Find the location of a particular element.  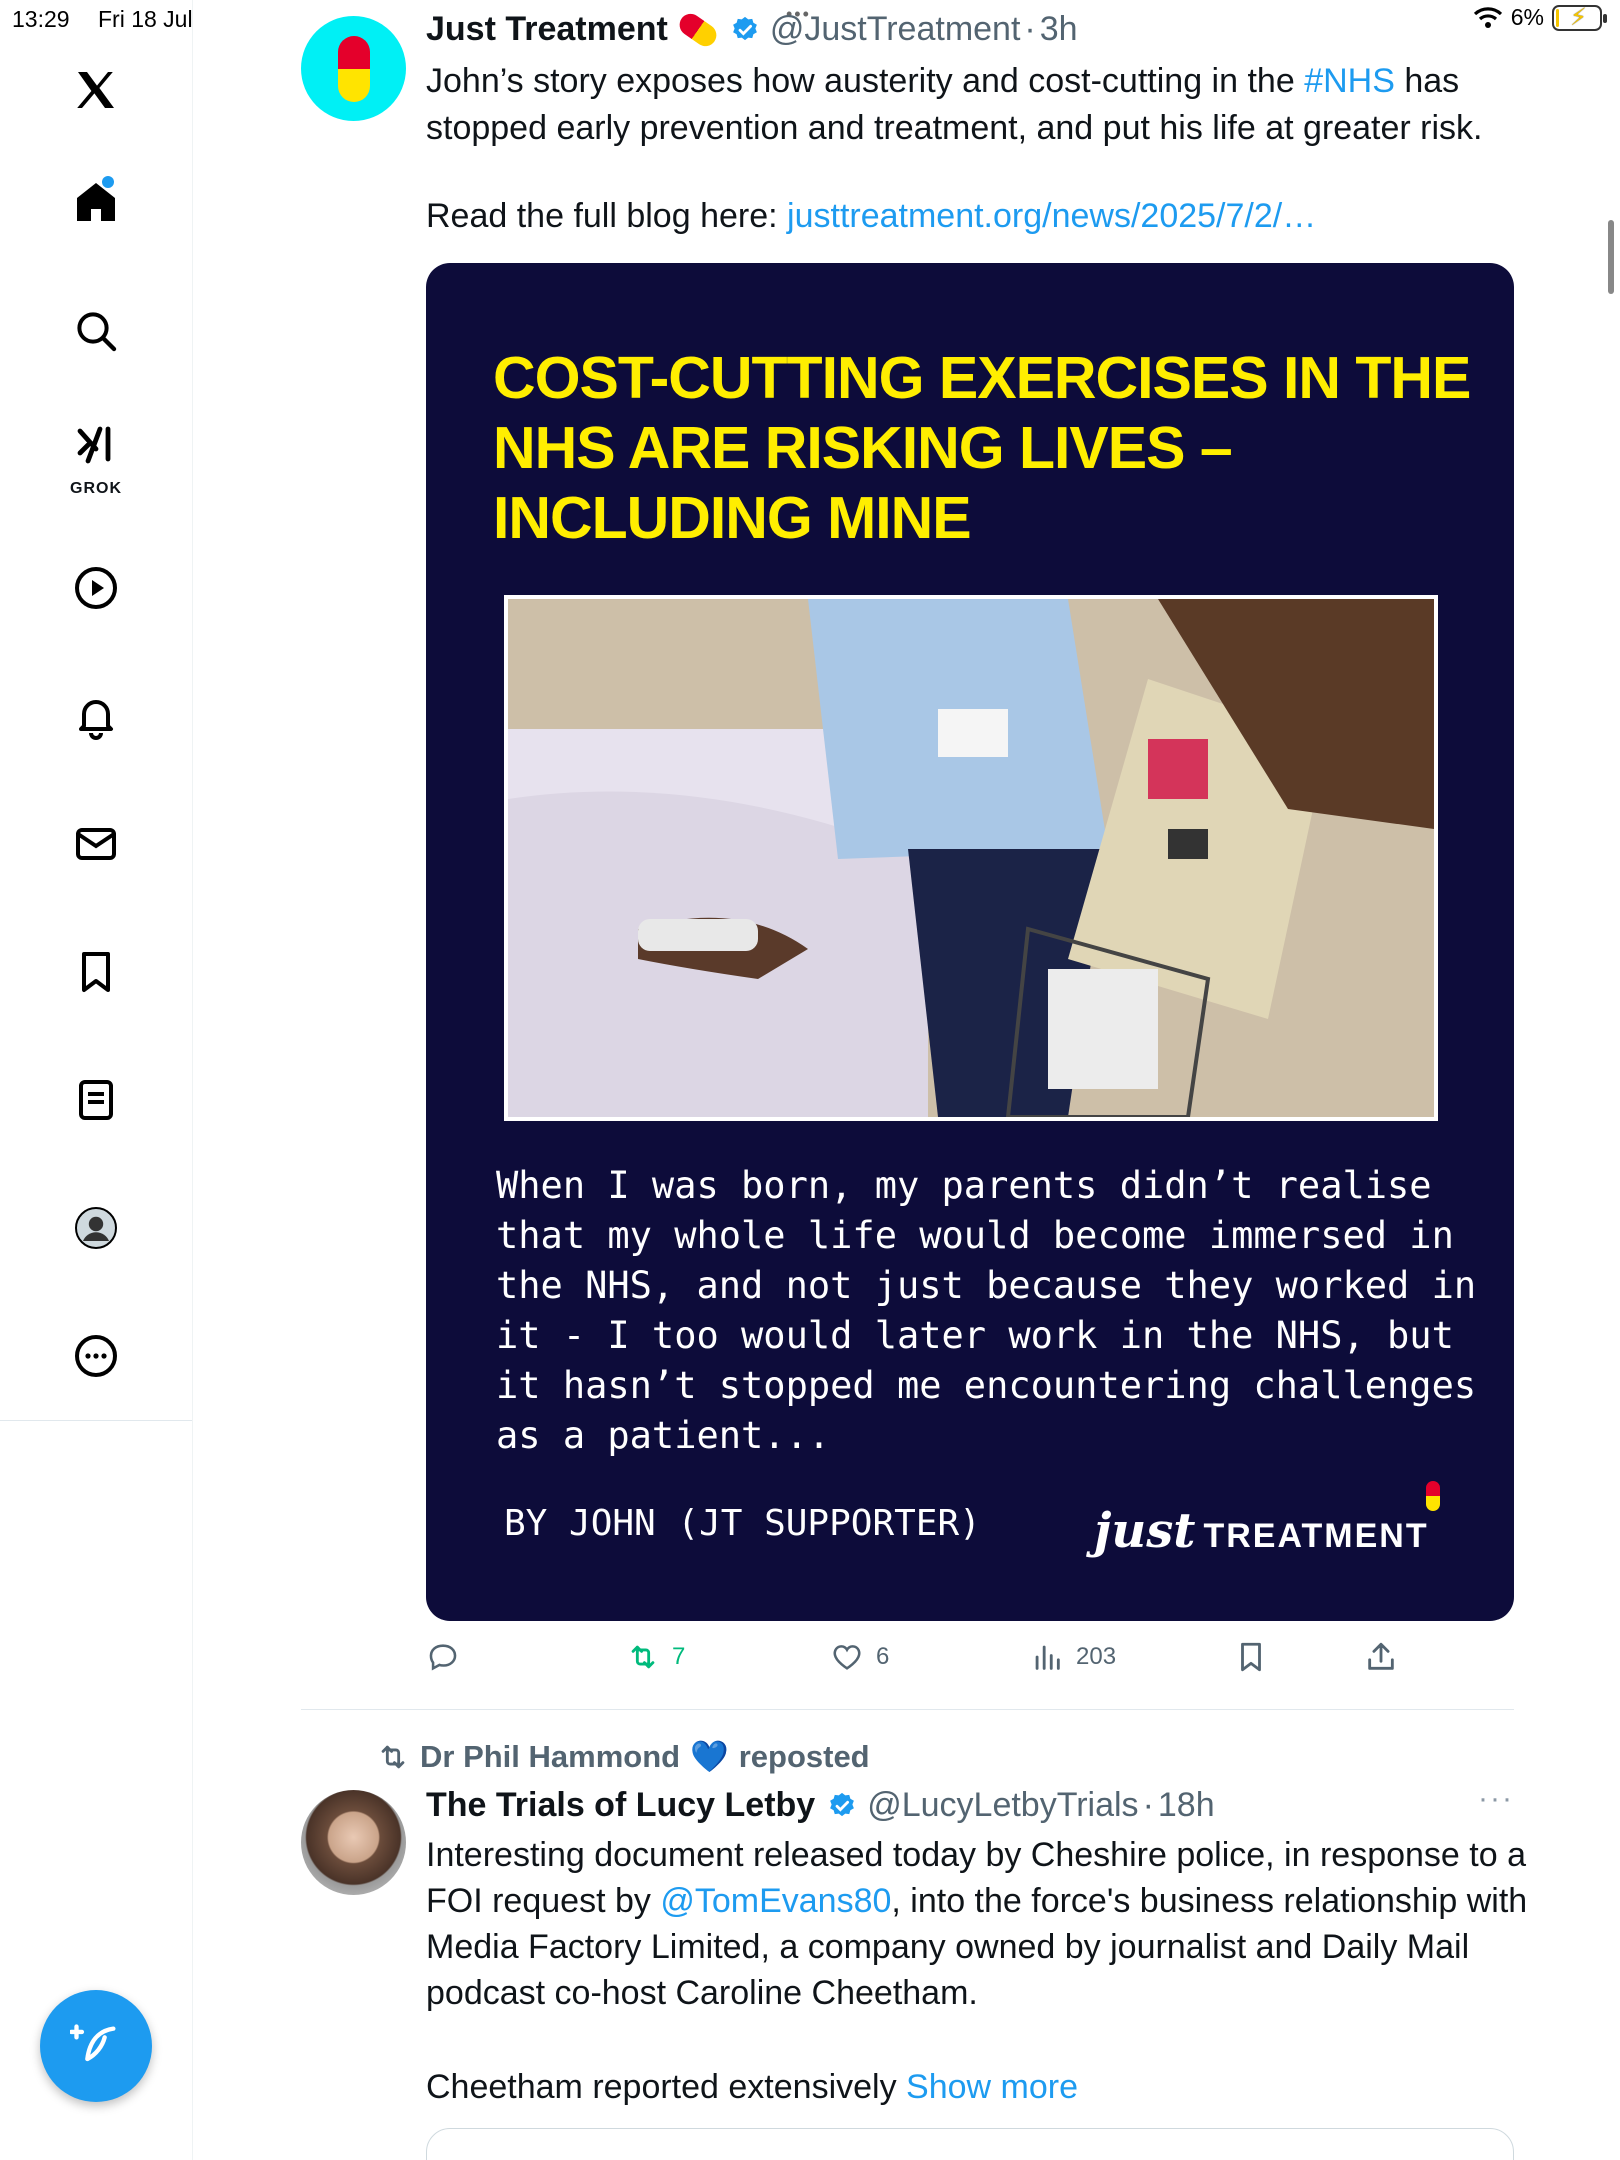

author-name: Just Treatment is located at coordinates (547, 29).